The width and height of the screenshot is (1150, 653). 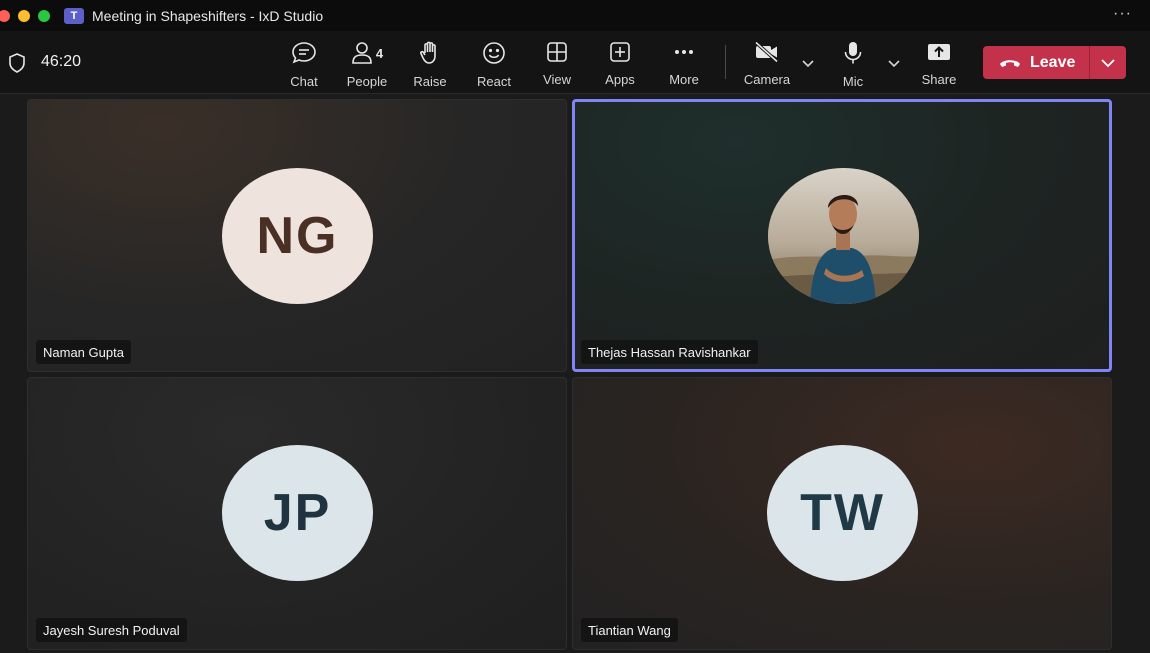 I want to click on chevron-down-icon, so click(x=1108, y=62).